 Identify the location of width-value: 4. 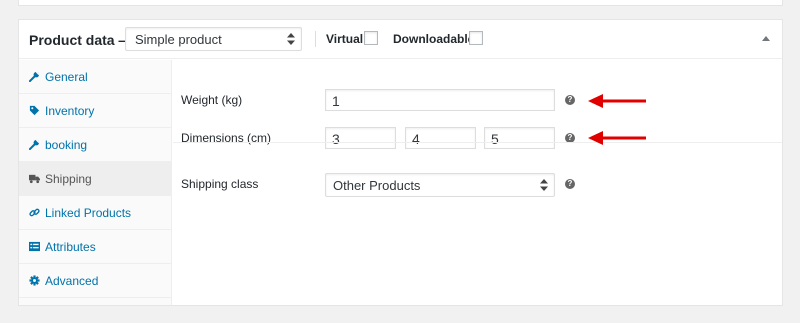
(416, 139).